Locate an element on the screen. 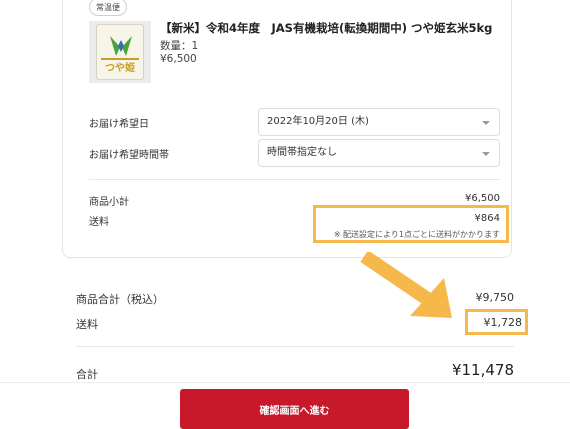 The height and width of the screenshot is (429, 570). delivery-time-value: 時間帯指定なし is located at coordinates (302, 152).